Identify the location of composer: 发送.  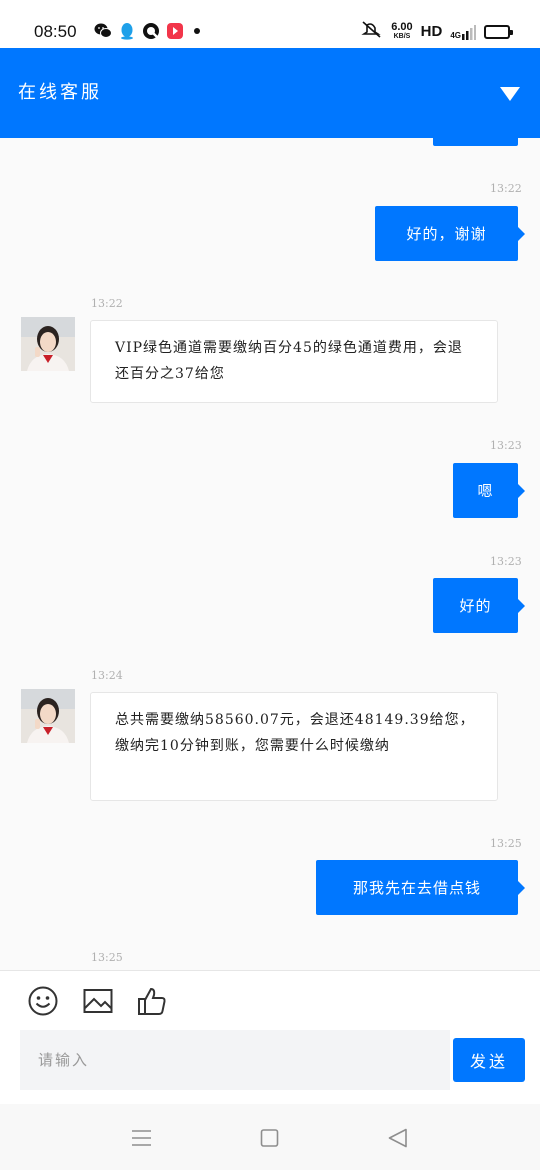
(270, 1067).